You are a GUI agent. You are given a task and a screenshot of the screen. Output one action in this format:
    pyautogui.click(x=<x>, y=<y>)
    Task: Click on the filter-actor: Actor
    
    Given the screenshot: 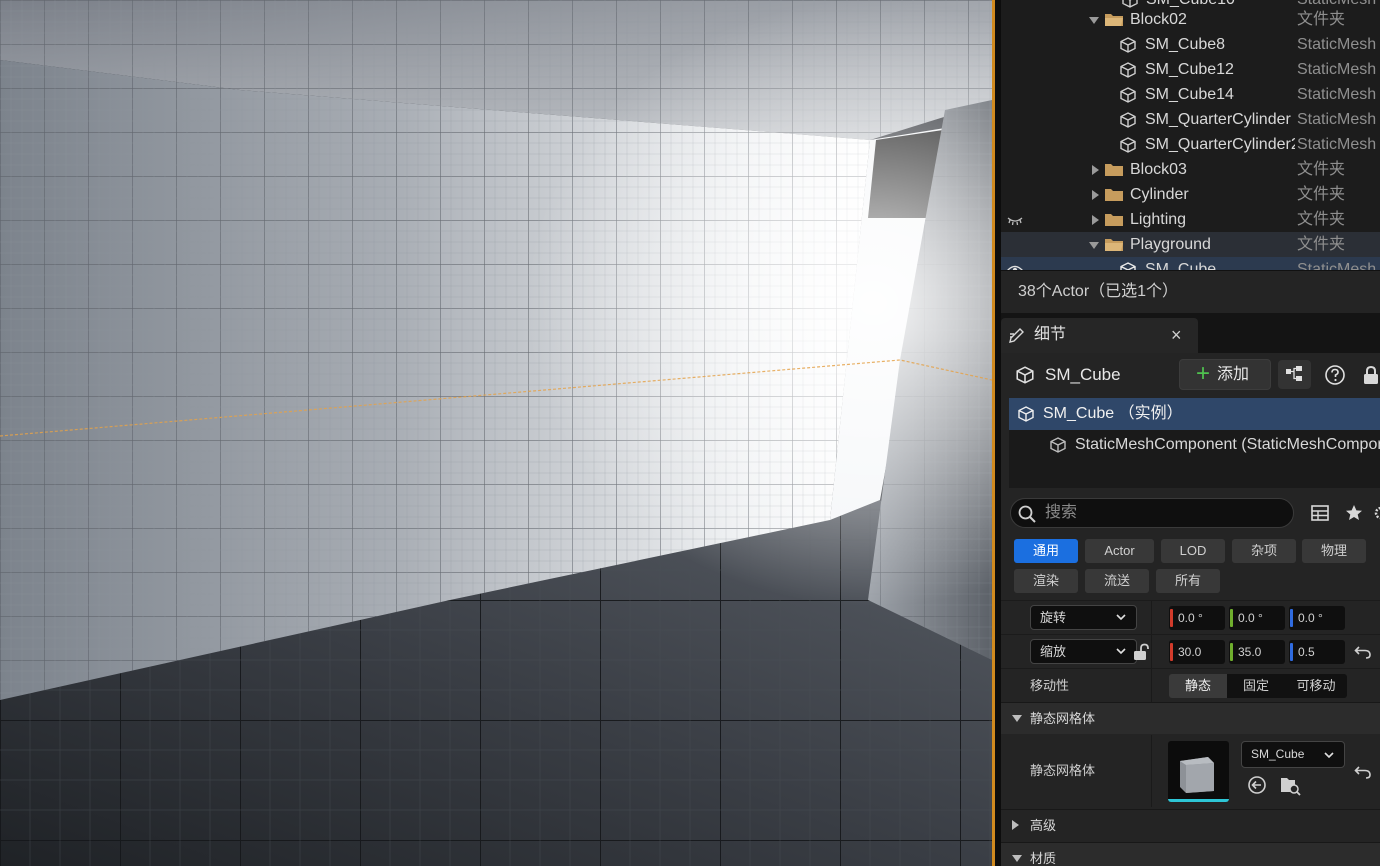 What is the action you would take?
    pyautogui.click(x=1119, y=551)
    